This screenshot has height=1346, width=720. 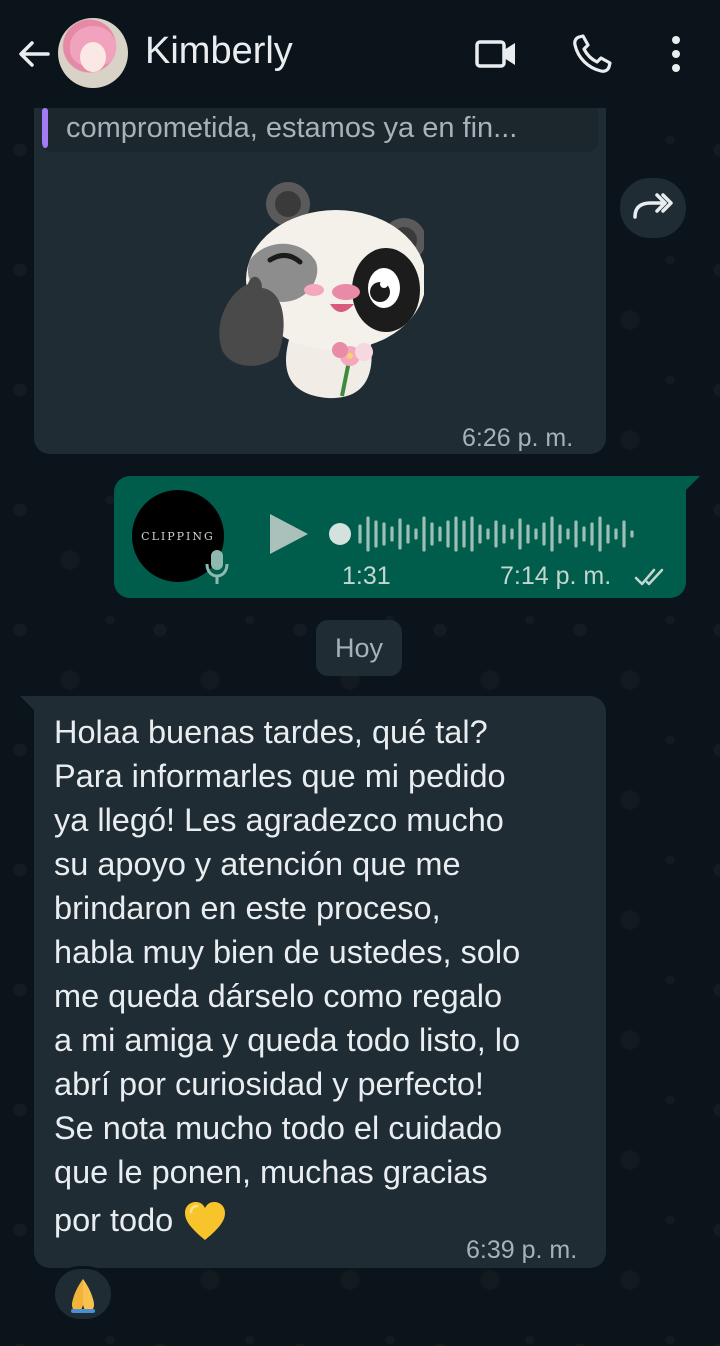 What do you see at coordinates (257, 864) in the screenshot?
I see `message-line: su apoyo y atención que me` at bounding box center [257, 864].